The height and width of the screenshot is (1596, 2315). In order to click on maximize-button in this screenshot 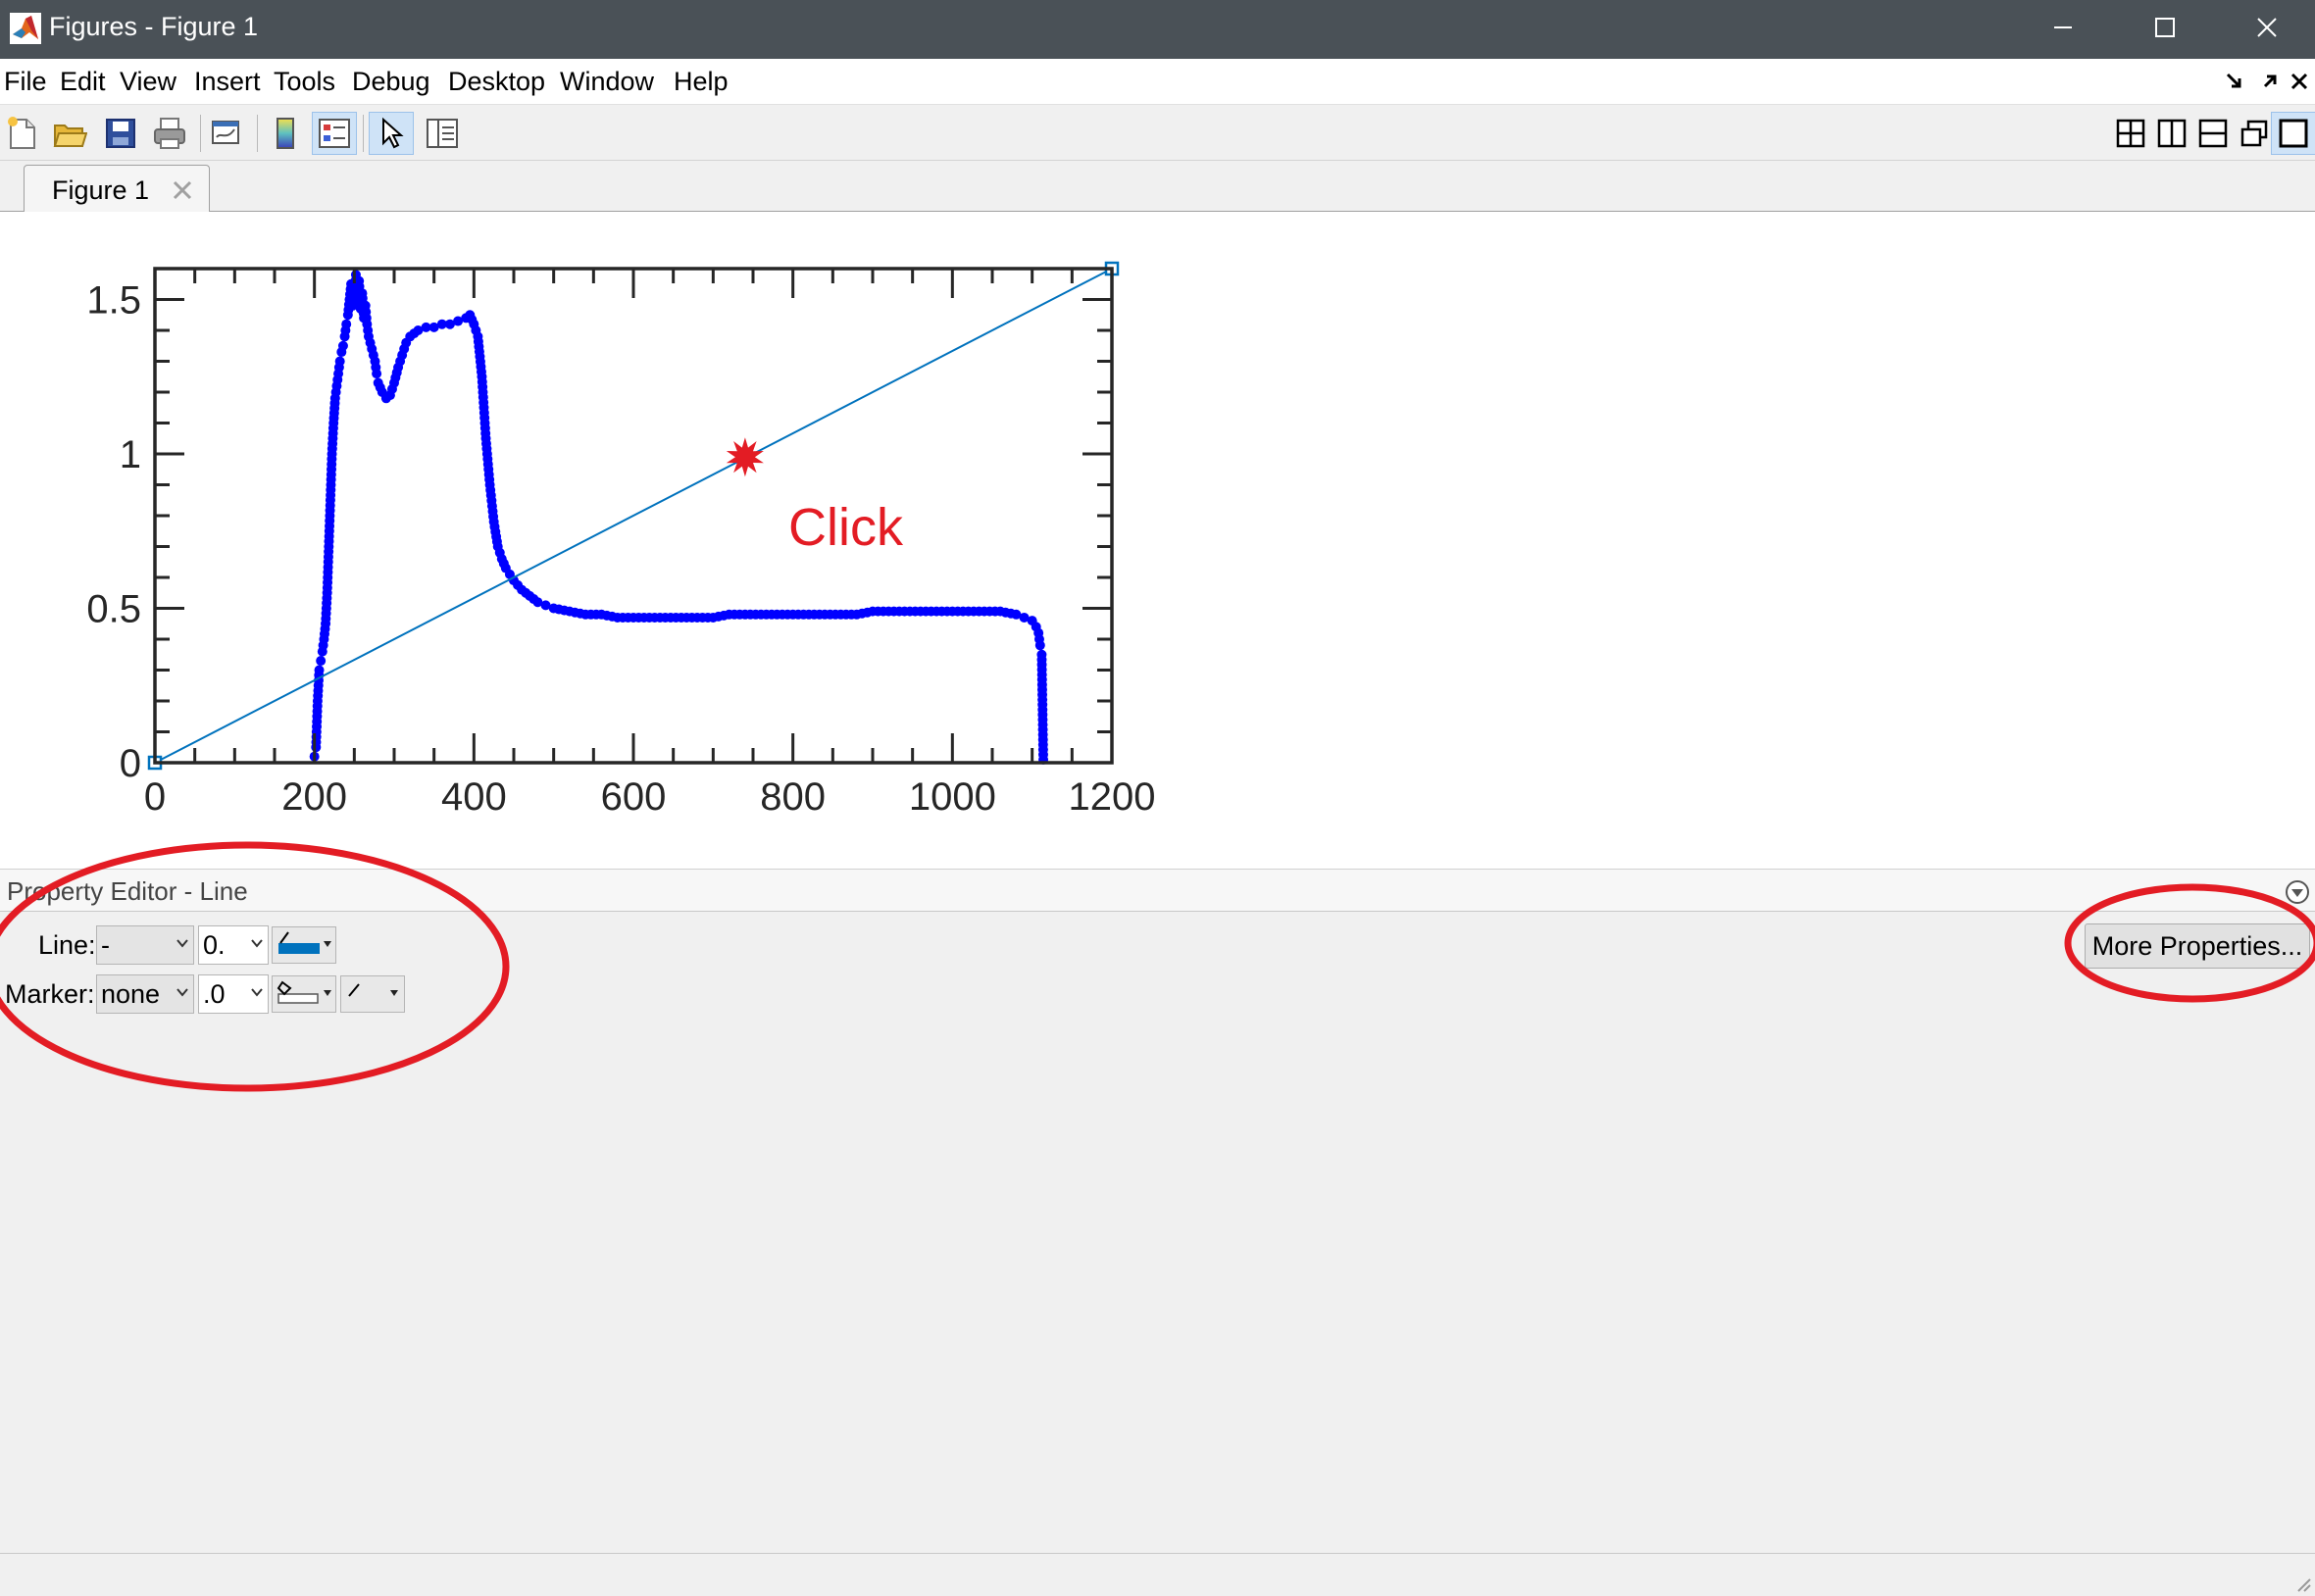, I will do `click(2165, 27)`.